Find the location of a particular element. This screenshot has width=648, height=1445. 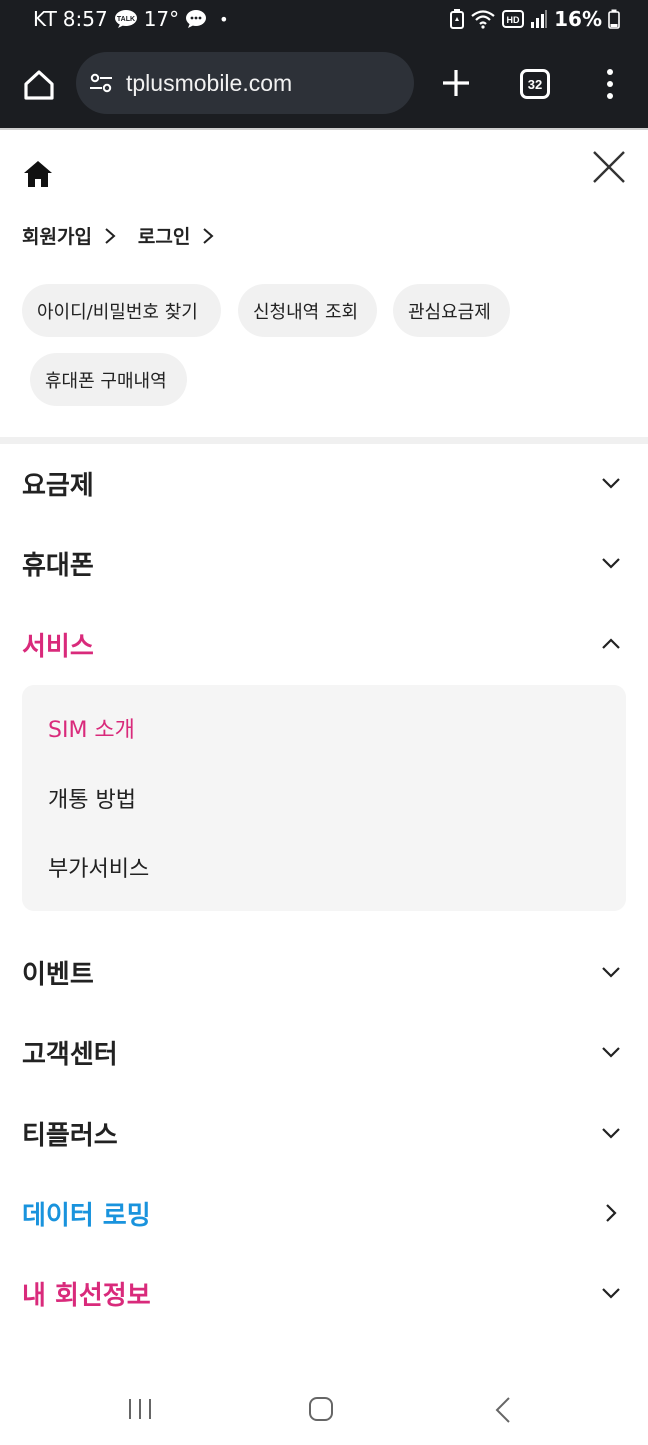

home-icon is located at coordinates (38, 174).